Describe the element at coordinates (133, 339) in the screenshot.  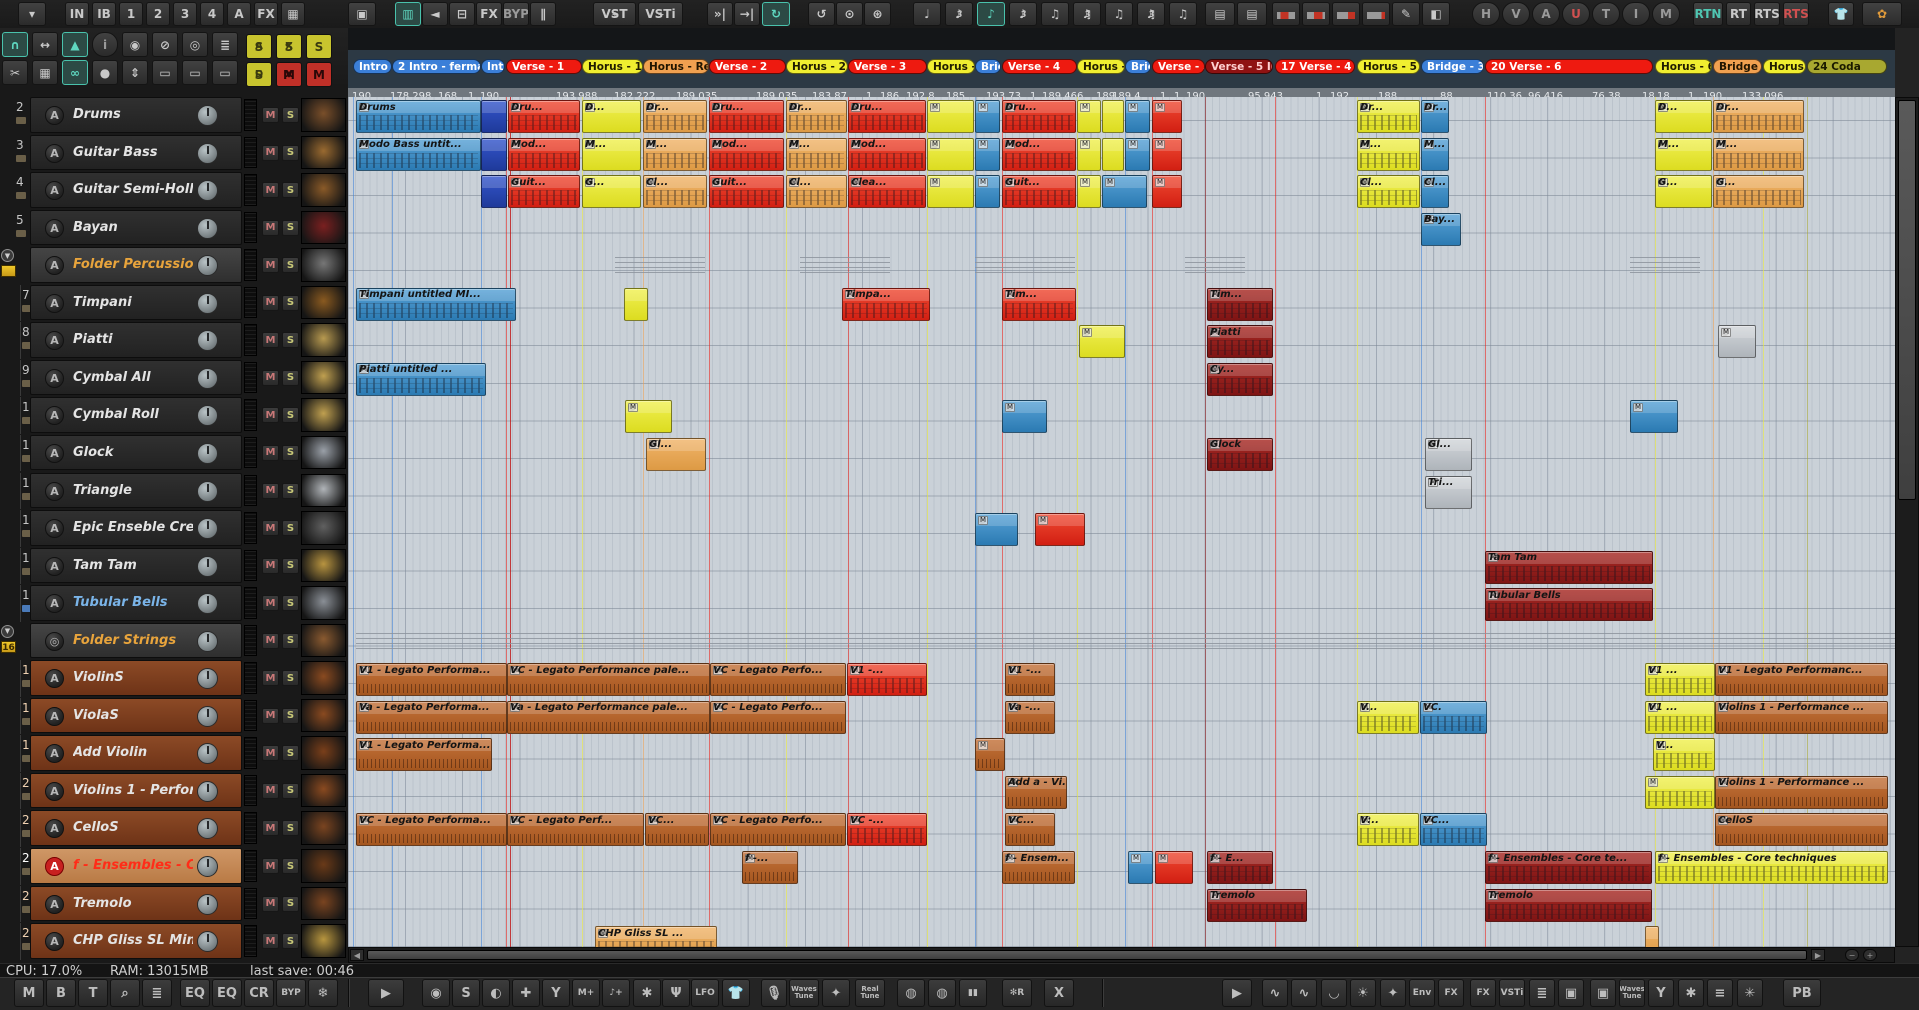
I see `track-name: Piatti` at that location.